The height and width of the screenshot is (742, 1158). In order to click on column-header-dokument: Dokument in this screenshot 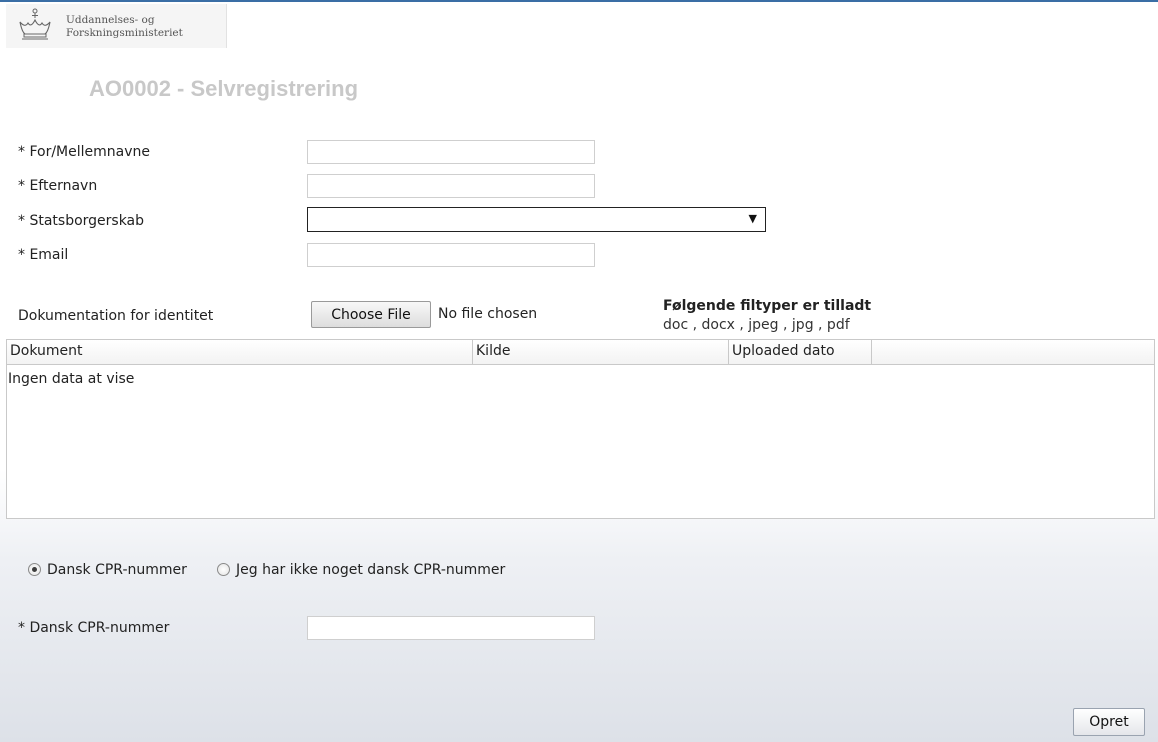, I will do `click(240, 352)`.